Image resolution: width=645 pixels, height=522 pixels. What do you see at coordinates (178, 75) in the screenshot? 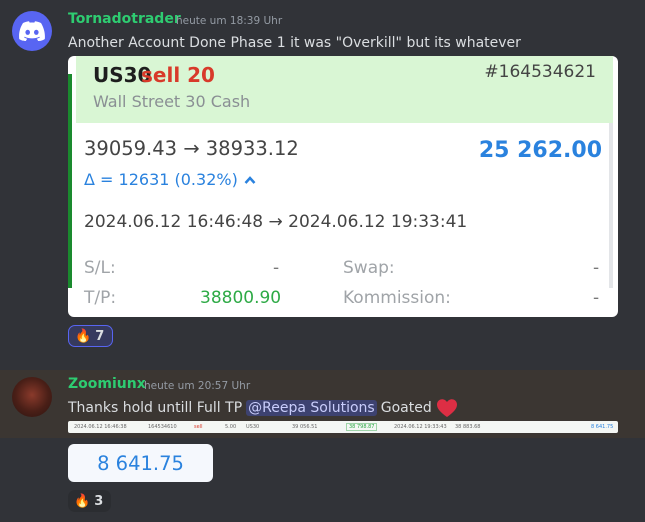
I see `trade-side: sell 20` at bounding box center [178, 75].